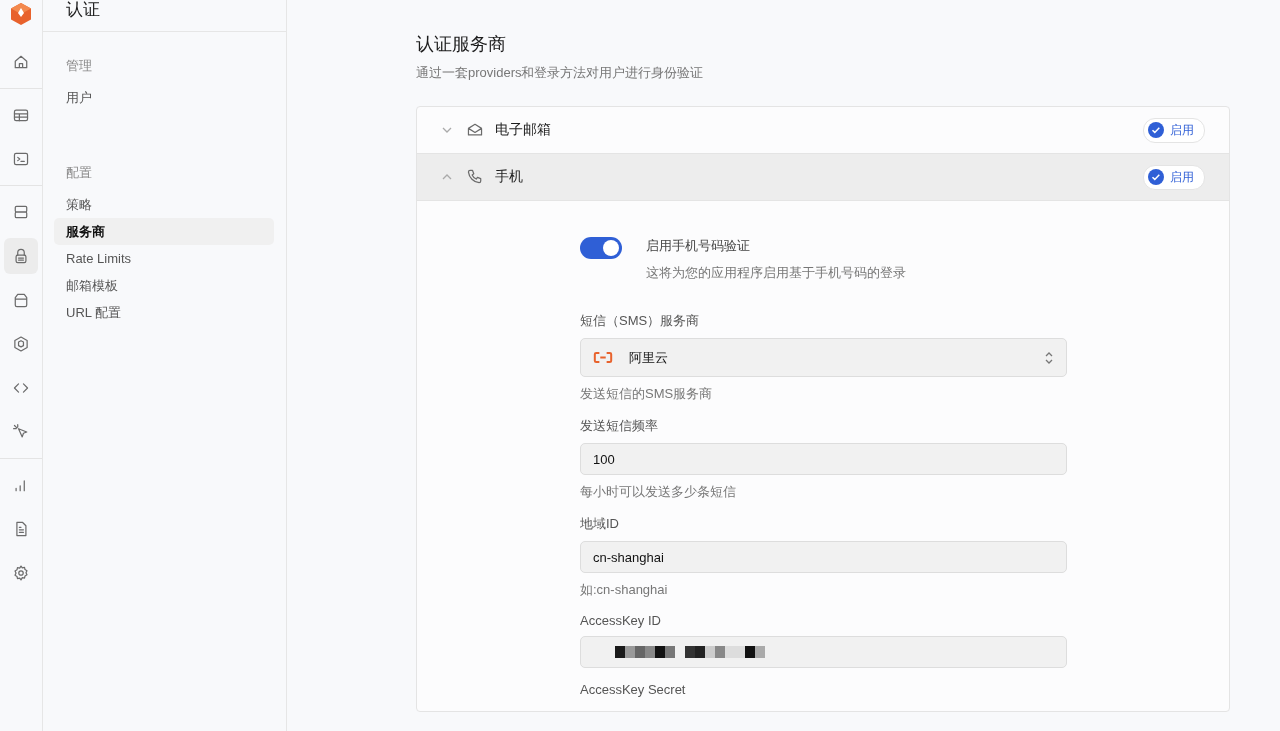  I want to click on field-help: 发送短信的SMS服务商, so click(647, 394).